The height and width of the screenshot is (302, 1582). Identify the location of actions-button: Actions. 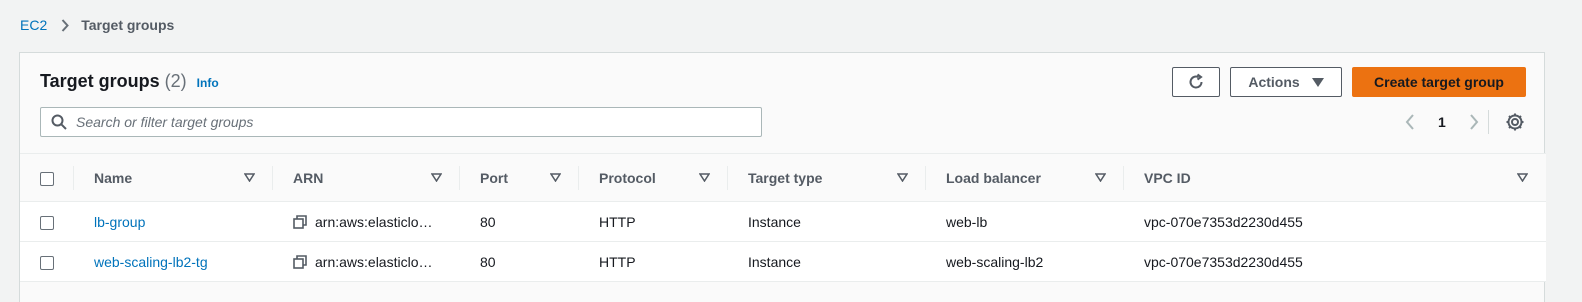
(1286, 82).